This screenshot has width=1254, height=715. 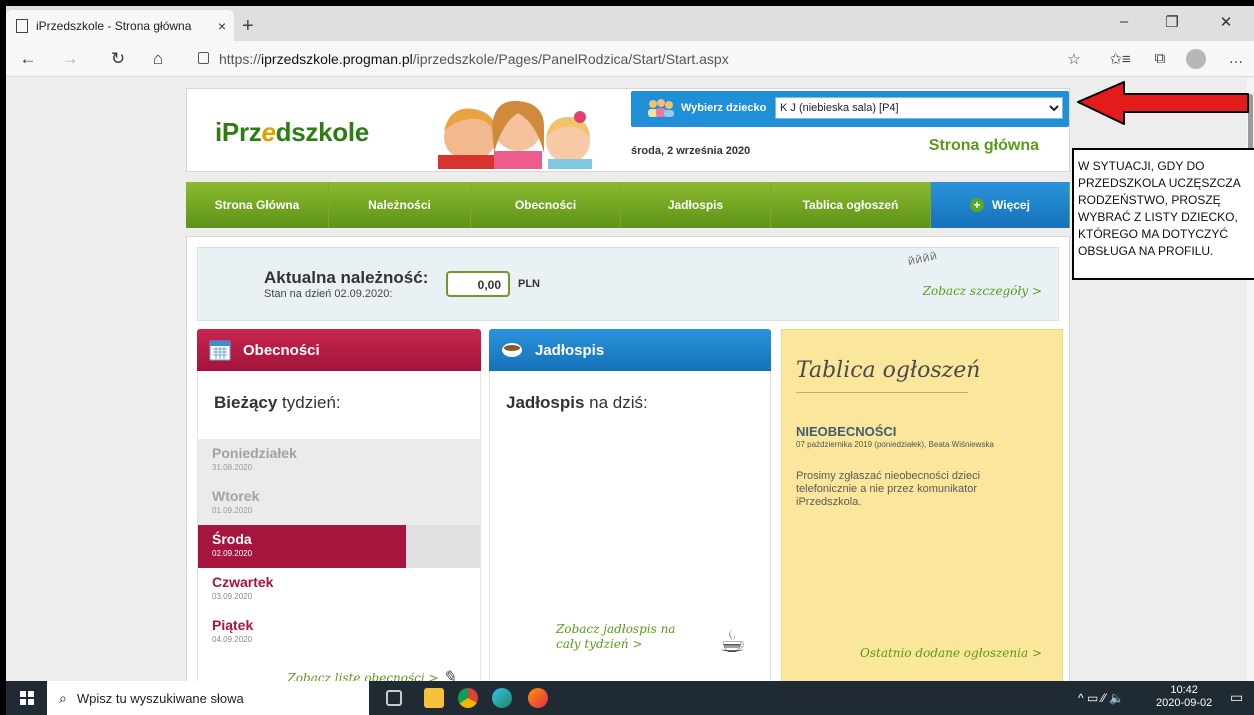 What do you see at coordinates (1196, 59) in the screenshot?
I see `profile-avatar` at bounding box center [1196, 59].